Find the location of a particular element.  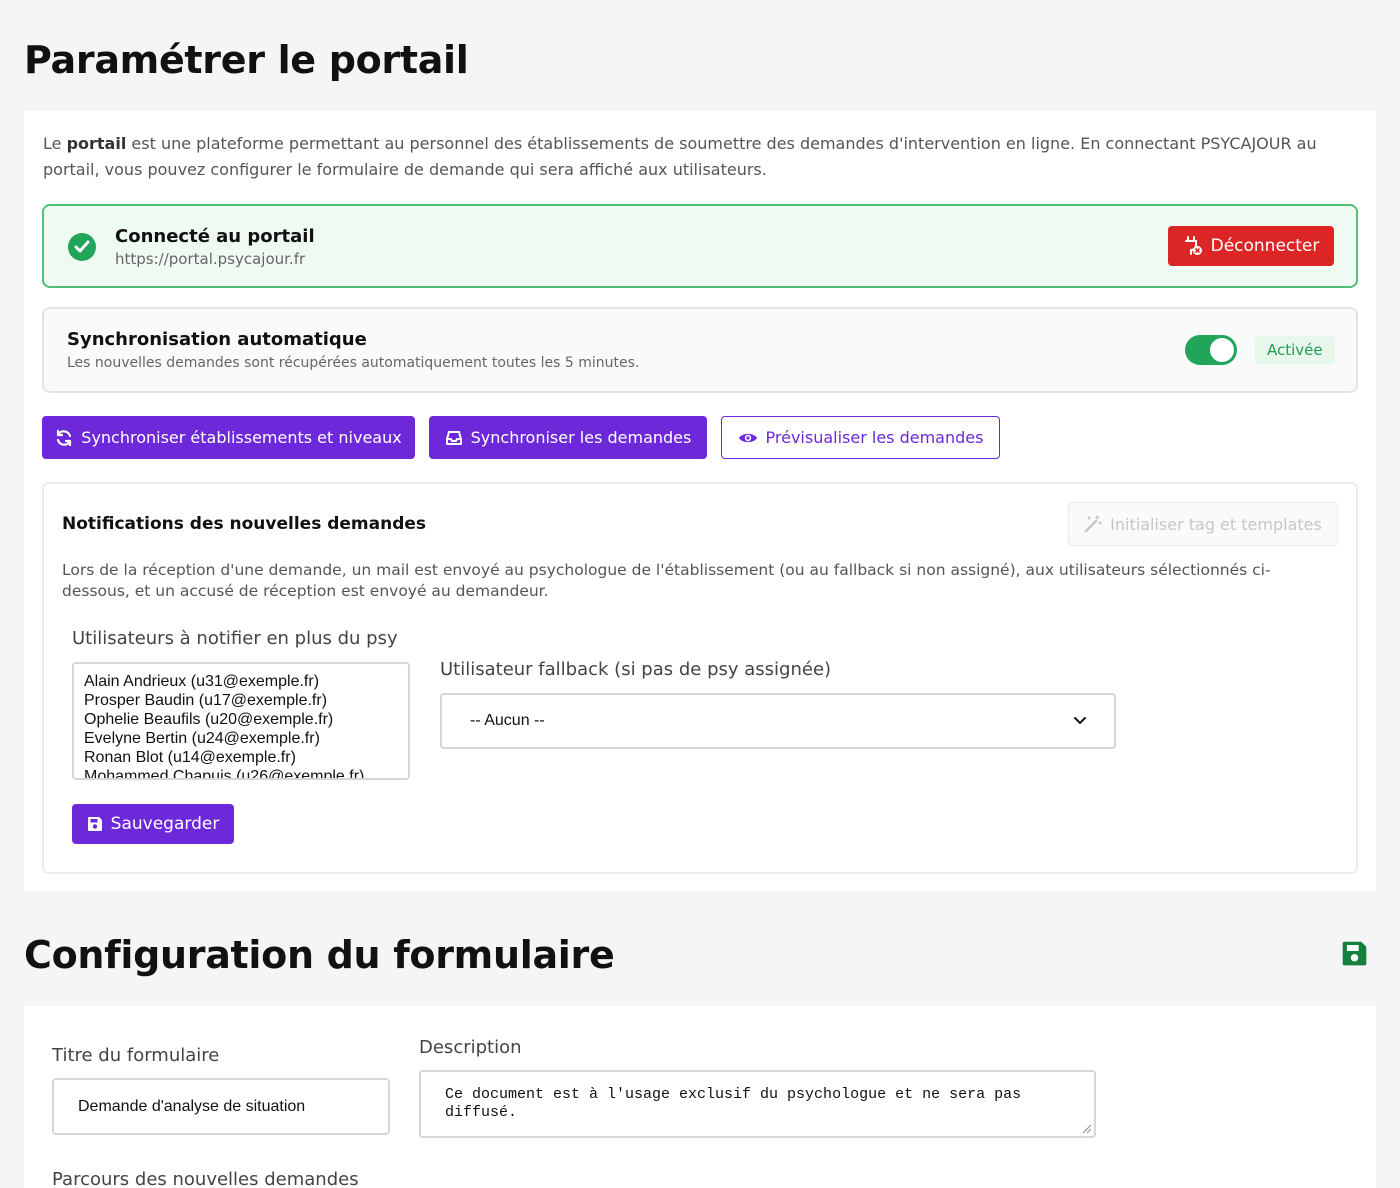

inbox-icon is located at coordinates (453, 437).